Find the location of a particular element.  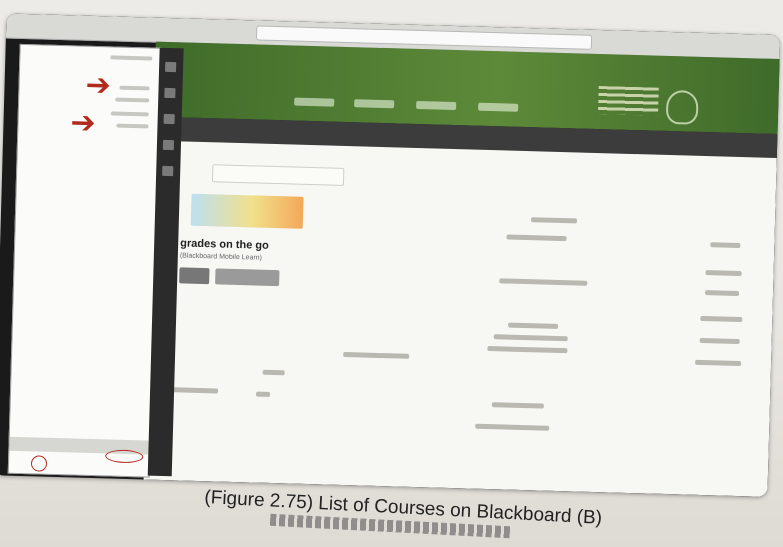

promo-subtitle: (Blackboard Mobile Learn) is located at coordinates (221, 257).